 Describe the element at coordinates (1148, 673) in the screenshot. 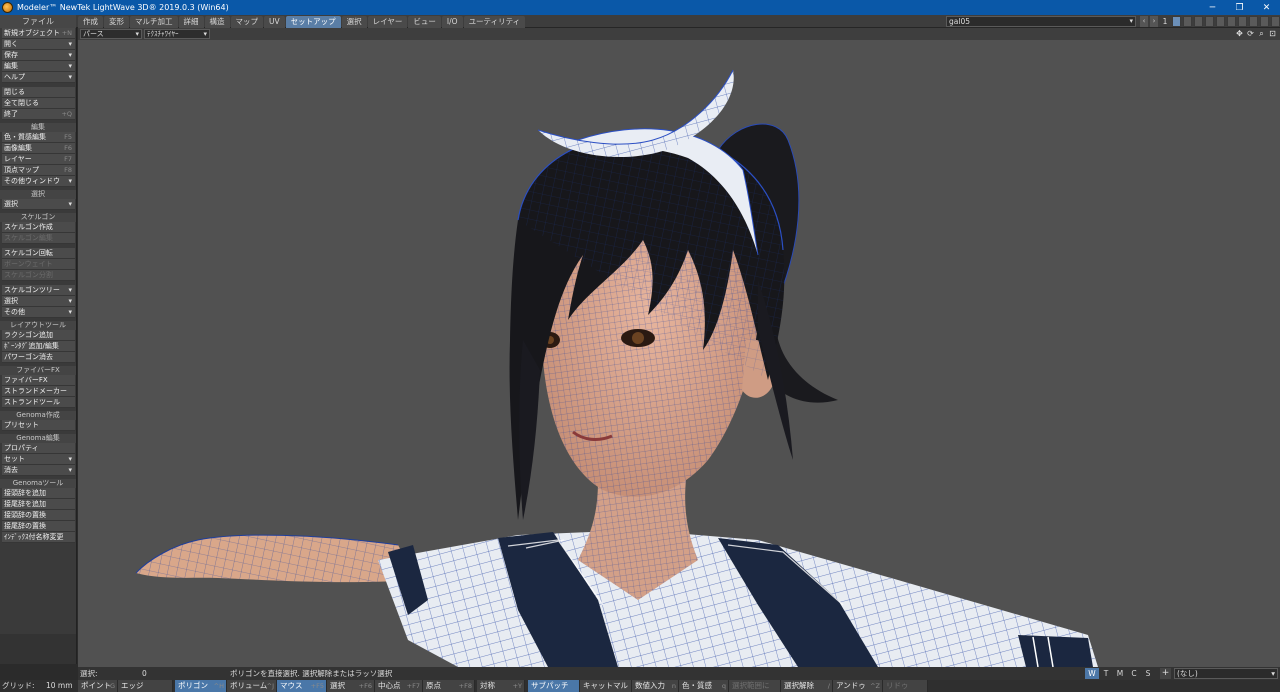

I see `view-mode-s: S` at that location.